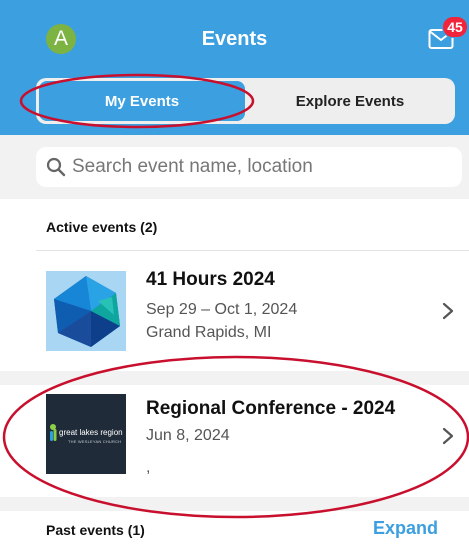 The height and width of the screenshot is (550, 469). I want to click on event-title: Regional Conference - 2024, so click(271, 408).